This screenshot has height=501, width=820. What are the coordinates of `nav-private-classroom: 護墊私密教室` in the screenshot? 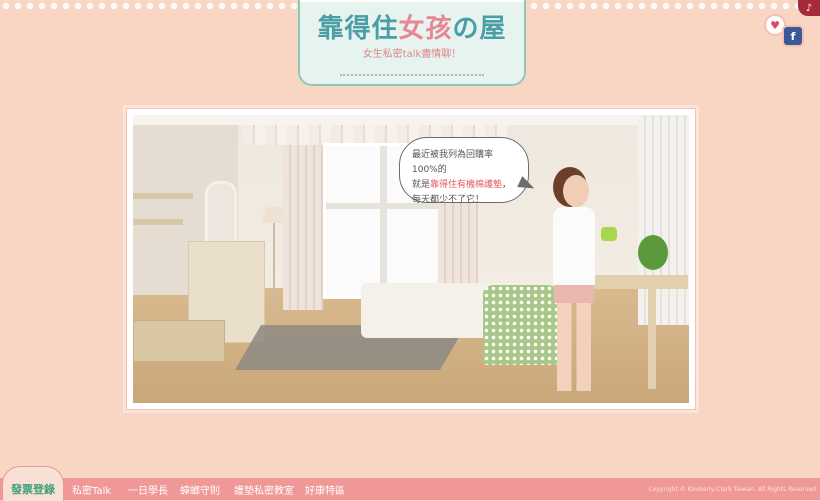 It's located at (264, 489).